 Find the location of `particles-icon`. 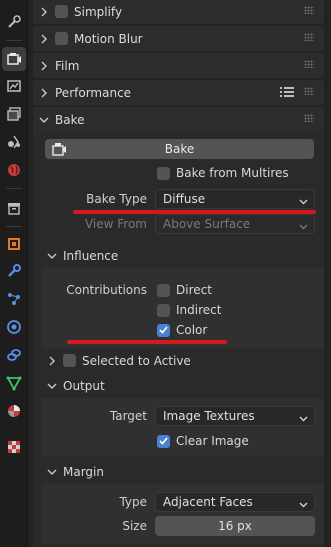

particles-icon is located at coordinates (14, 299).